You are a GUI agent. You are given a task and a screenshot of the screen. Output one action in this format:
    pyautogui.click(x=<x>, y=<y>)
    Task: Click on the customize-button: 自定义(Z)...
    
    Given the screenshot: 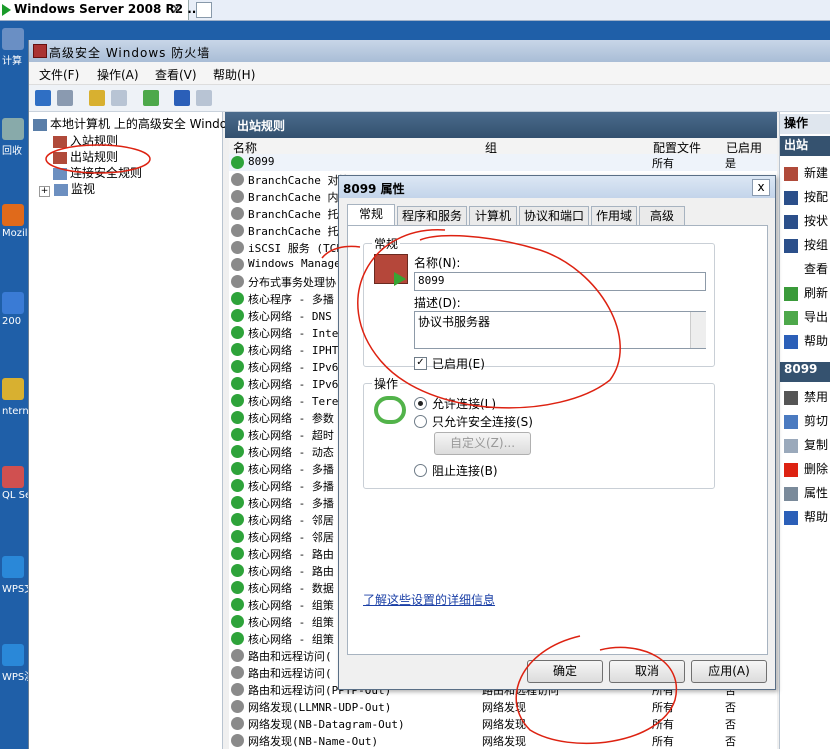 What is the action you would take?
    pyautogui.click(x=482, y=443)
    